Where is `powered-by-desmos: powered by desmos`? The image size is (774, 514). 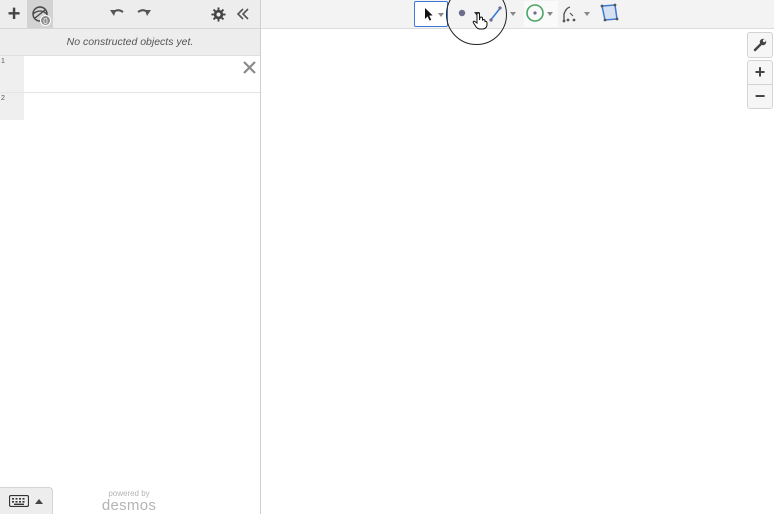
powered-by-desmos: powered by desmos is located at coordinates (129, 501).